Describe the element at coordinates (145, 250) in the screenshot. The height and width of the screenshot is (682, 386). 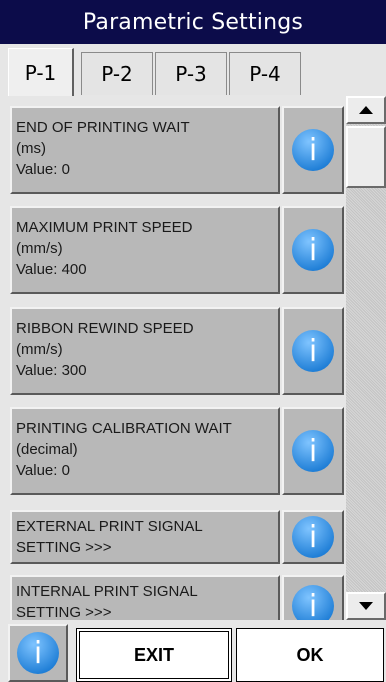
I see `param-button-maximum-print-speed: MAXIMUM PRINT SPEED (mm/s) Value: 400` at that location.